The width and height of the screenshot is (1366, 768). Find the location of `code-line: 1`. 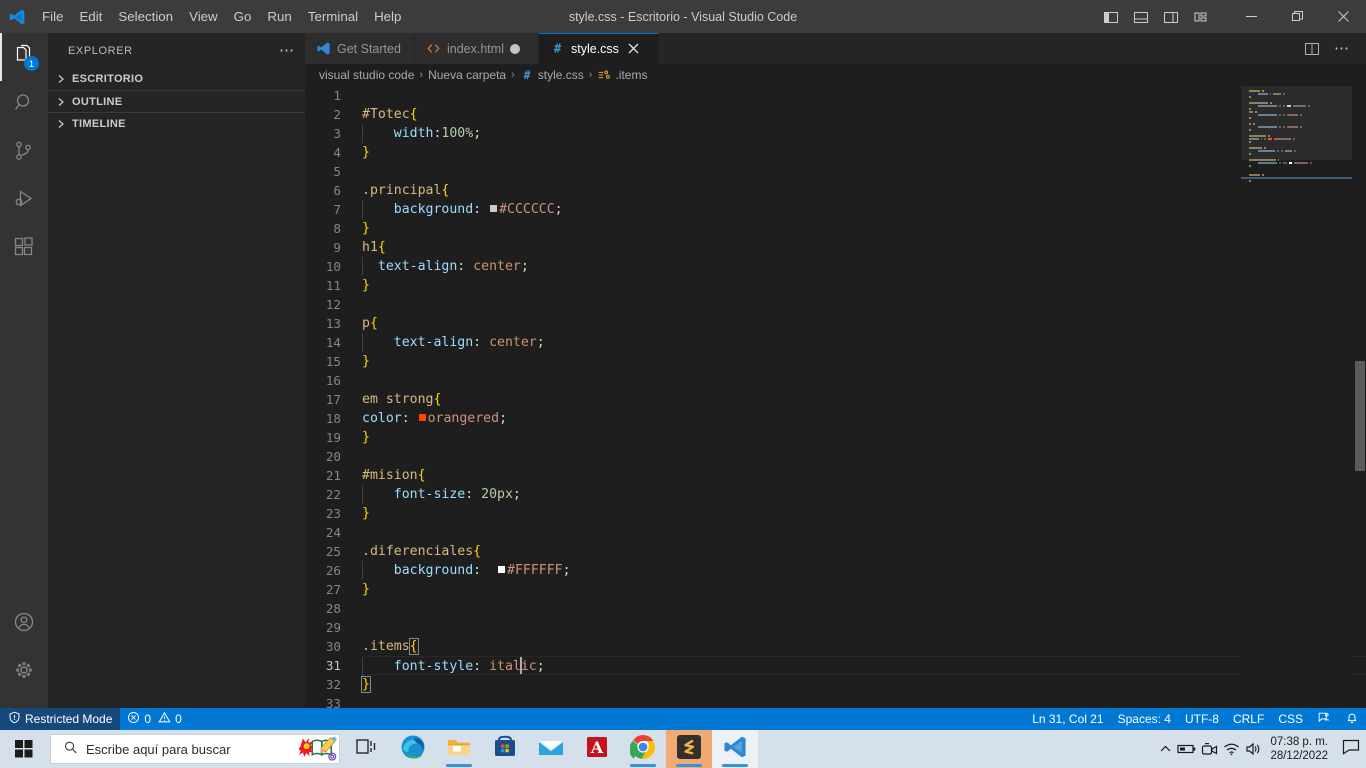

code-line: 1 is located at coordinates (835, 95).